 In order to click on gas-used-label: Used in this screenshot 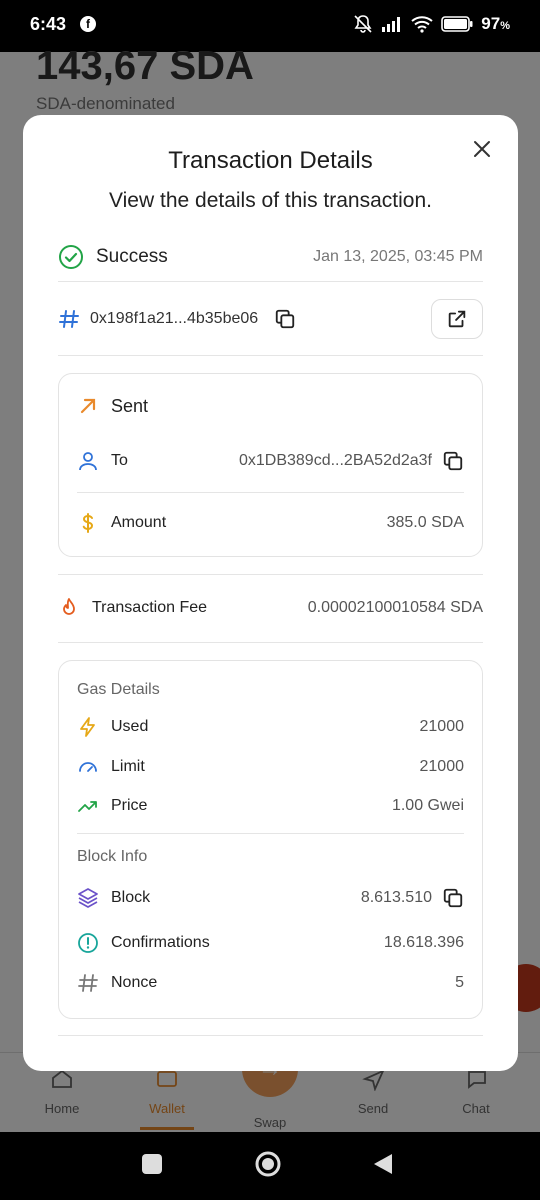, I will do `click(130, 726)`.